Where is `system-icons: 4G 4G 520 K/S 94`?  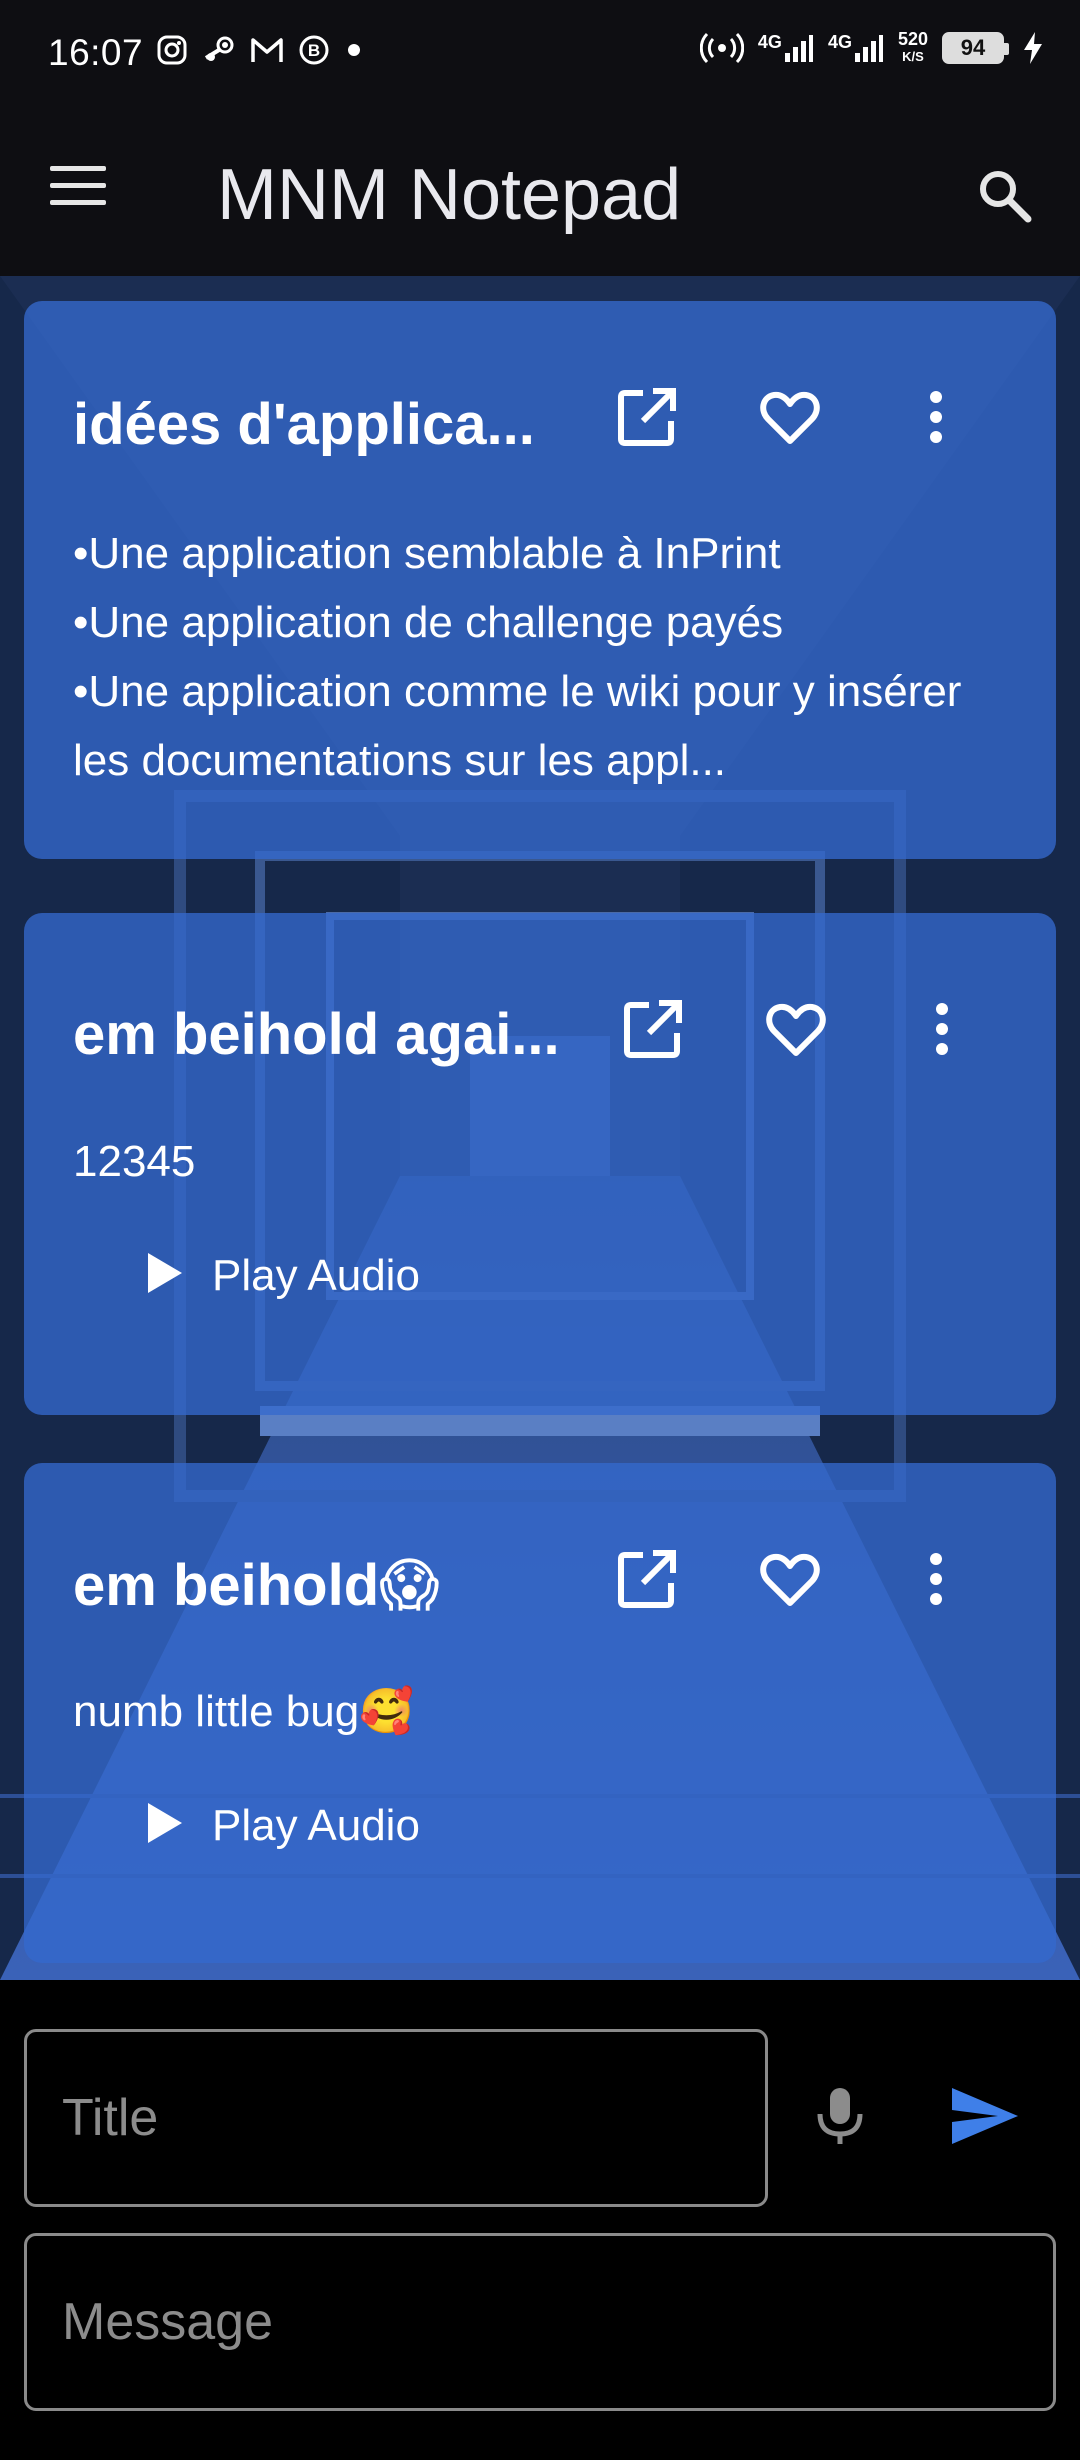
system-icons: 4G 4G 520 K/S 94 is located at coordinates (871, 48).